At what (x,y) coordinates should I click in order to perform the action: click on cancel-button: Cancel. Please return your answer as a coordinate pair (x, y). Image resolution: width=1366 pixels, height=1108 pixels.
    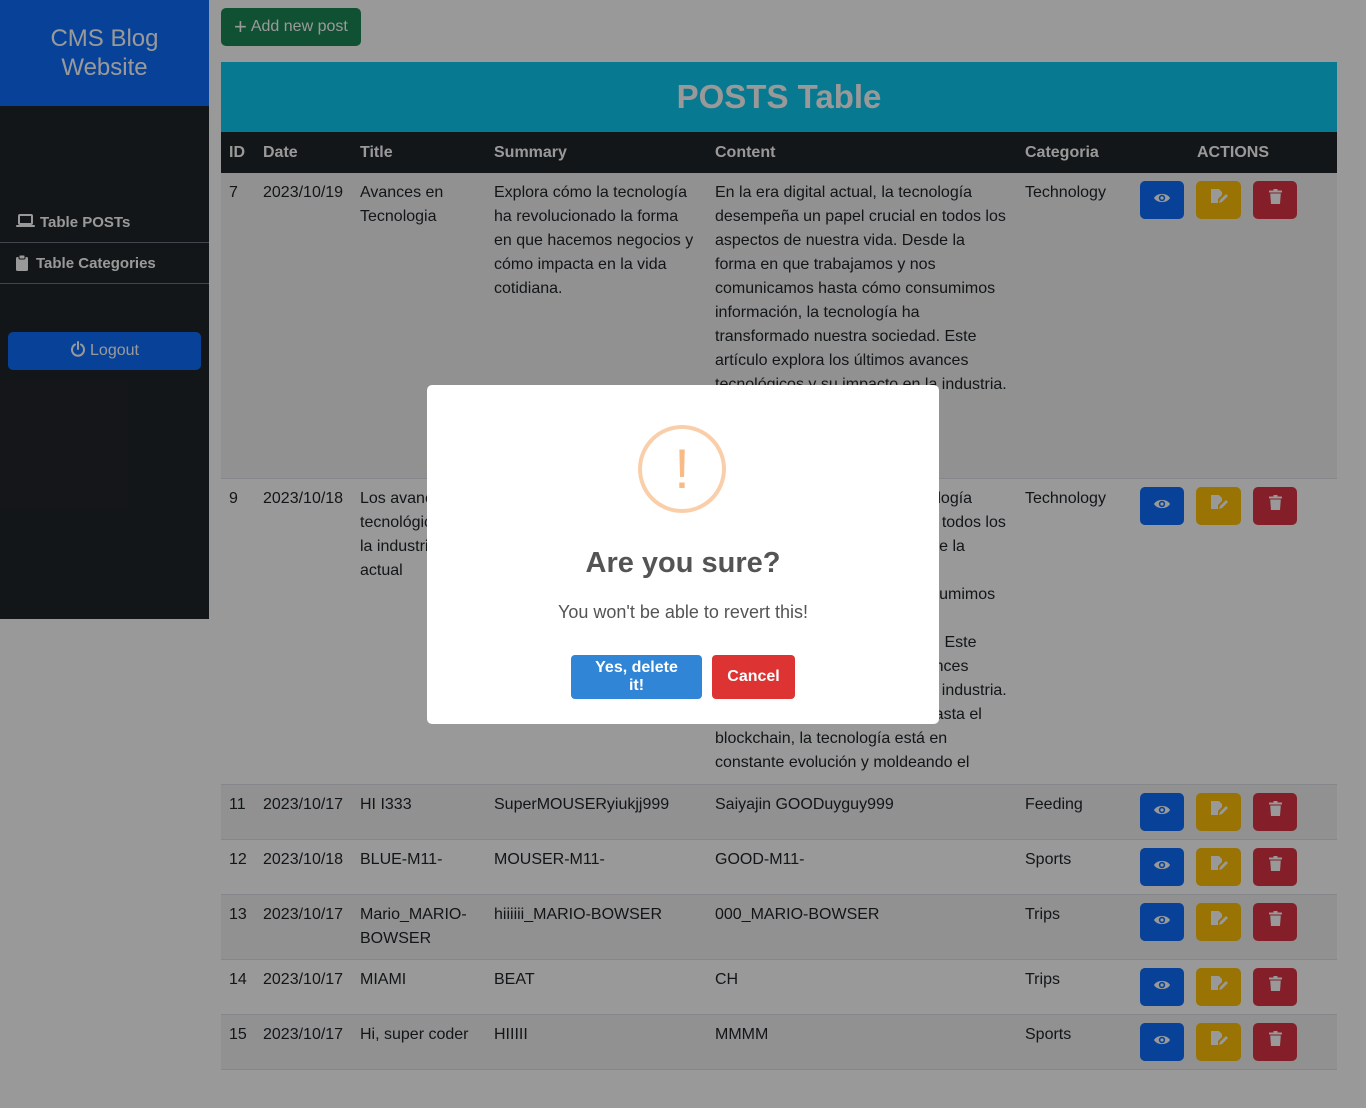
    Looking at the image, I should click on (753, 677).